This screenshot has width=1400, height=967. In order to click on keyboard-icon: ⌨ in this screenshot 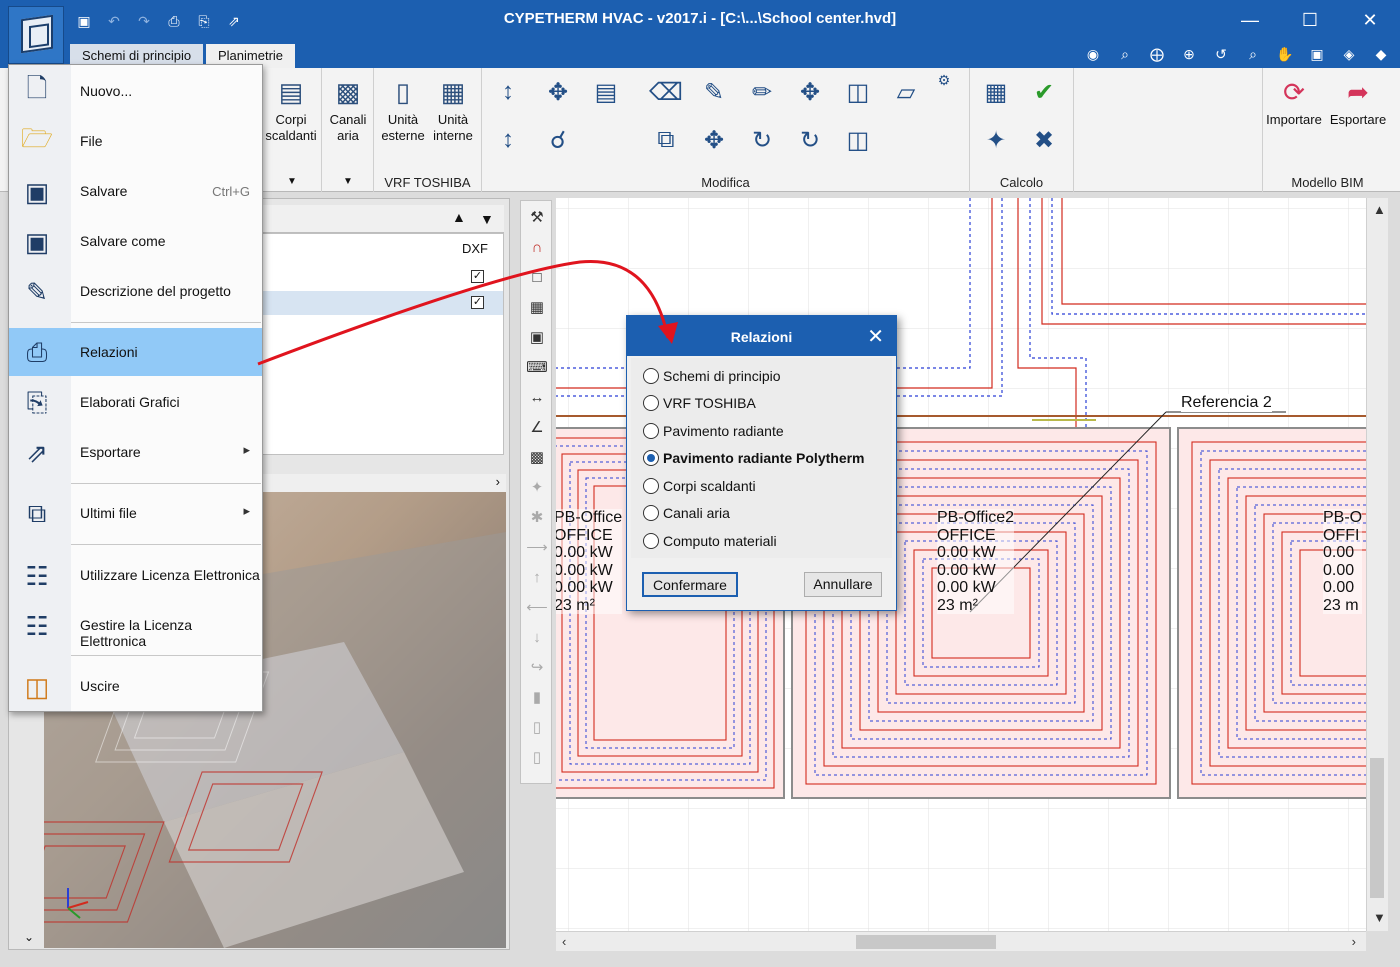, I will do `click(537, 367)`.